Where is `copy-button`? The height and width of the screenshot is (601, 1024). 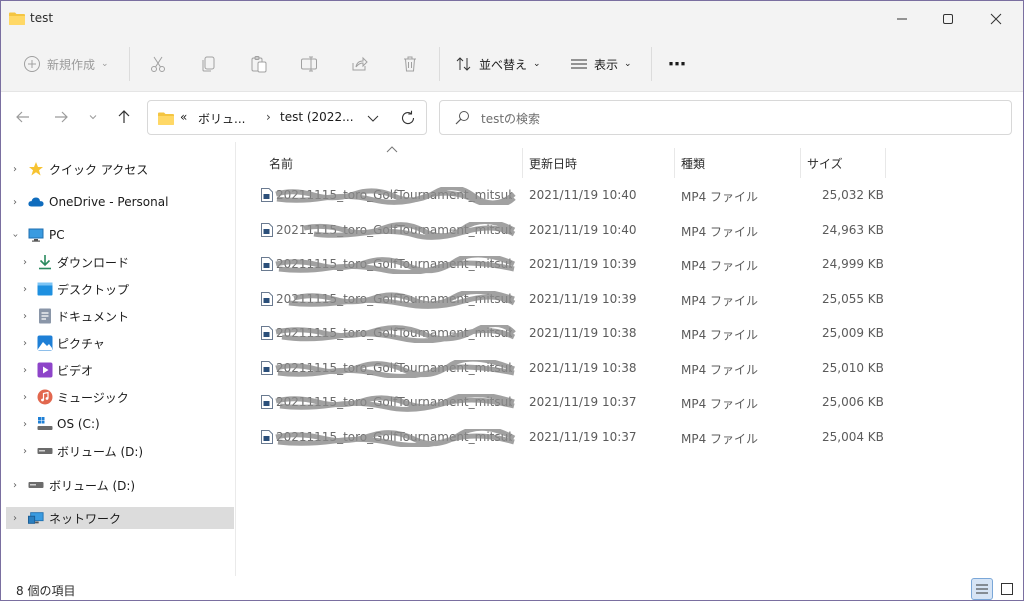 copy-button is located at coordinates (209, 64).